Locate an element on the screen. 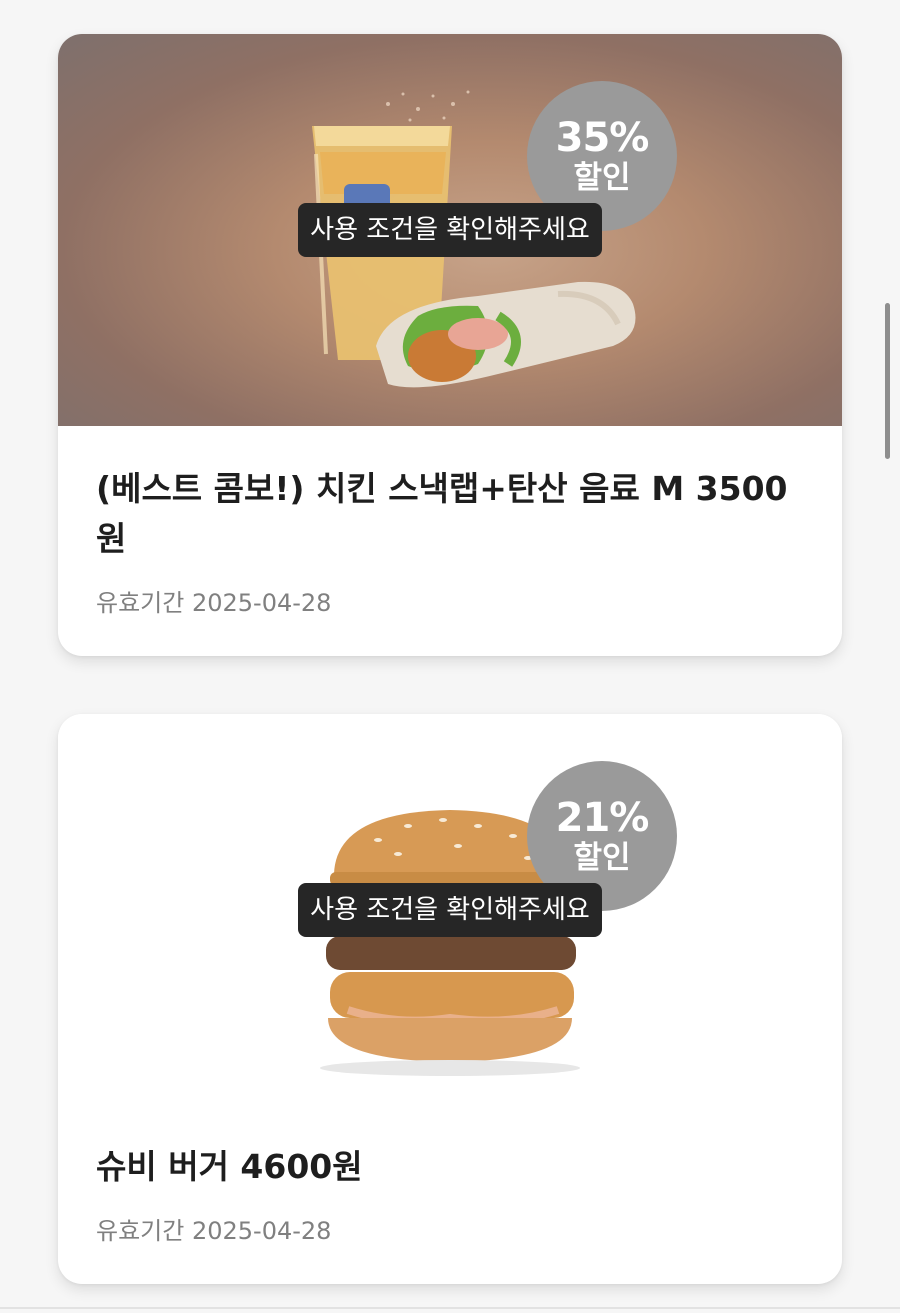 This screenshot has height=1313, width=900. scrollbar is located at coordinates (887, 381).